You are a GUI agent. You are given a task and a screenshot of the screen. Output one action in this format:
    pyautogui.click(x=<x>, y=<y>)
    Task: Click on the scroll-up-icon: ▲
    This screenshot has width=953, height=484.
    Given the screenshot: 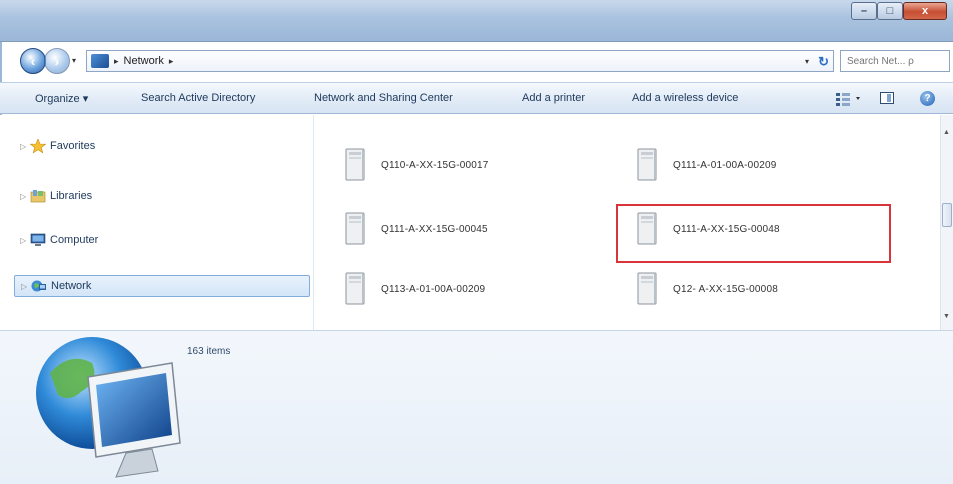 What is the action you would take?
    pyautogui.click(x=946, y=132)
    